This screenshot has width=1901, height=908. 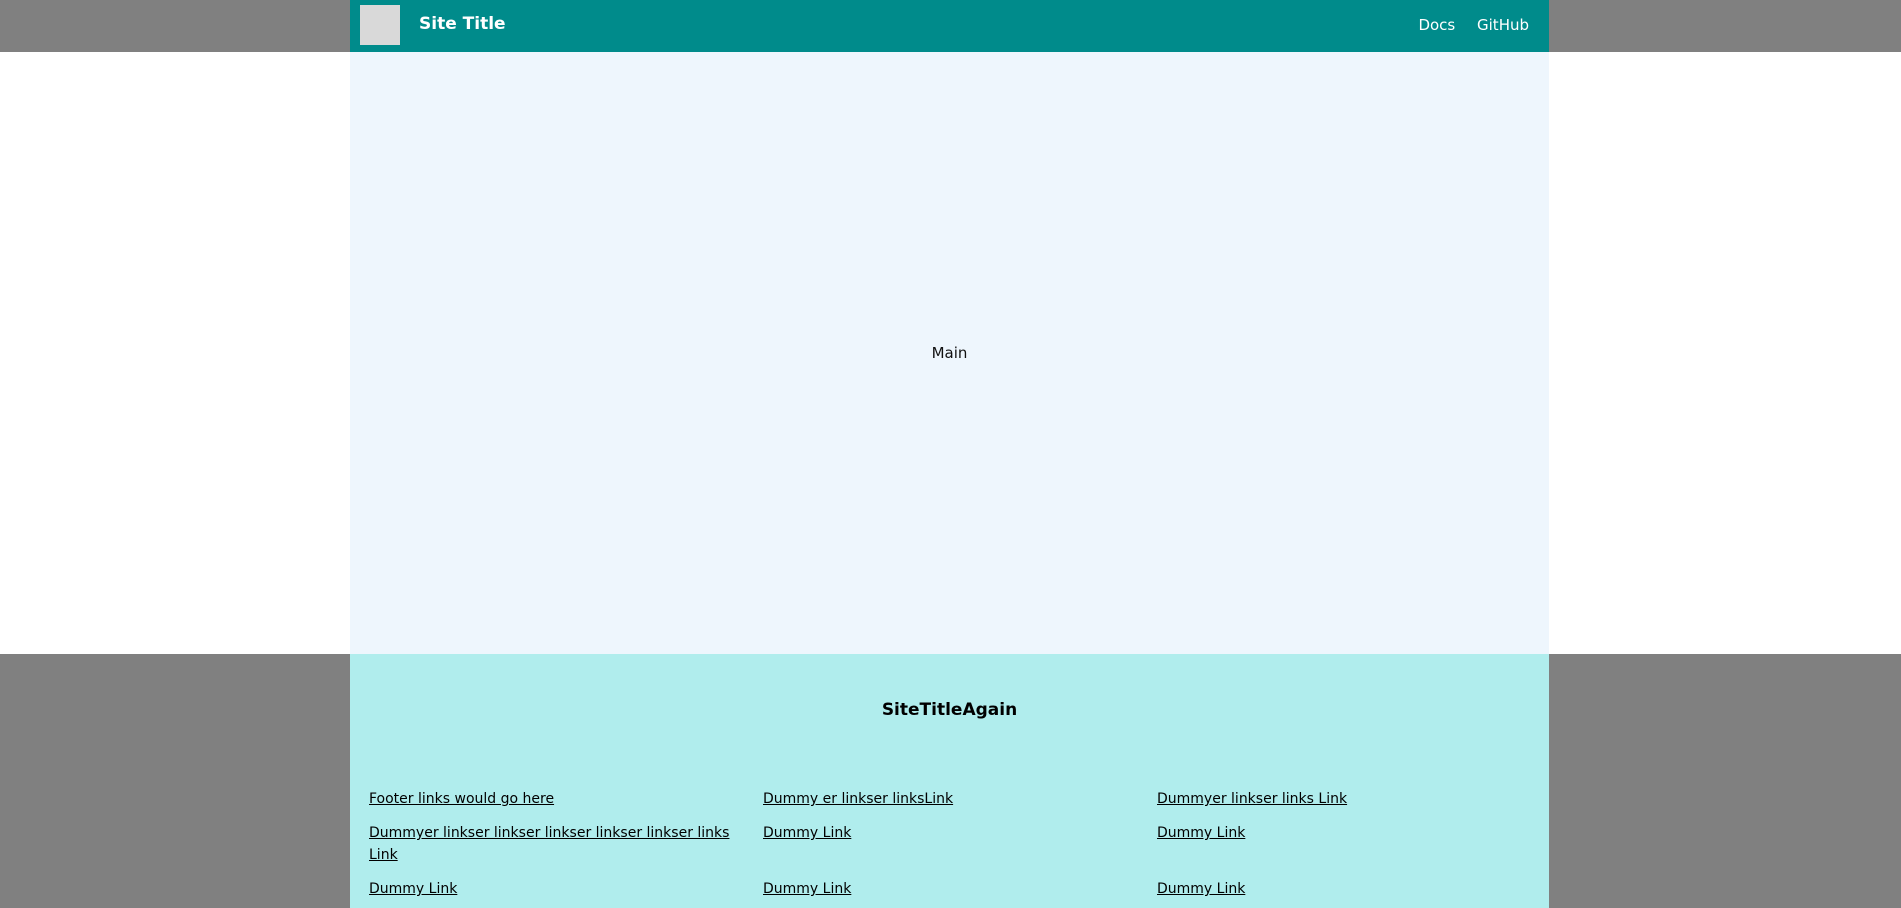 What do you see at coordinates (566, 799) in the screenshot?
I see `footer-link: Footer links would go here` at bounding box center [566, 799].